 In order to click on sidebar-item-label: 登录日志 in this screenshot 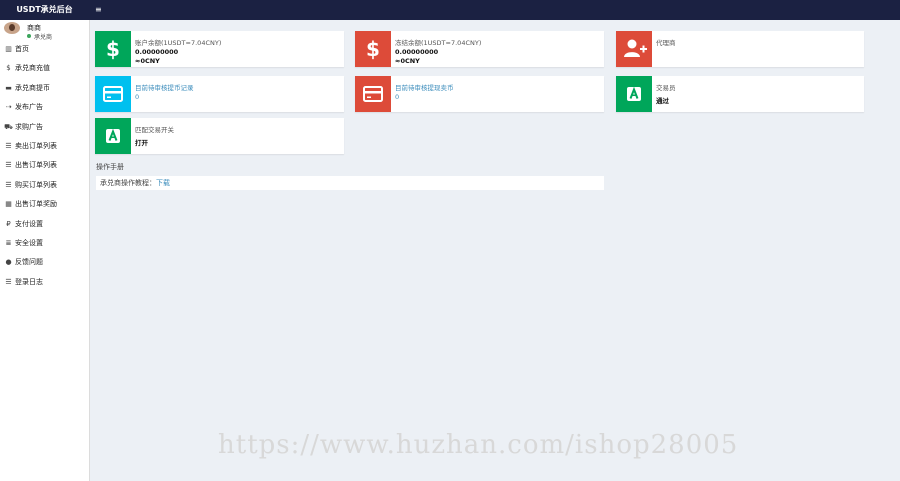, I will do `click(29, 281)`.